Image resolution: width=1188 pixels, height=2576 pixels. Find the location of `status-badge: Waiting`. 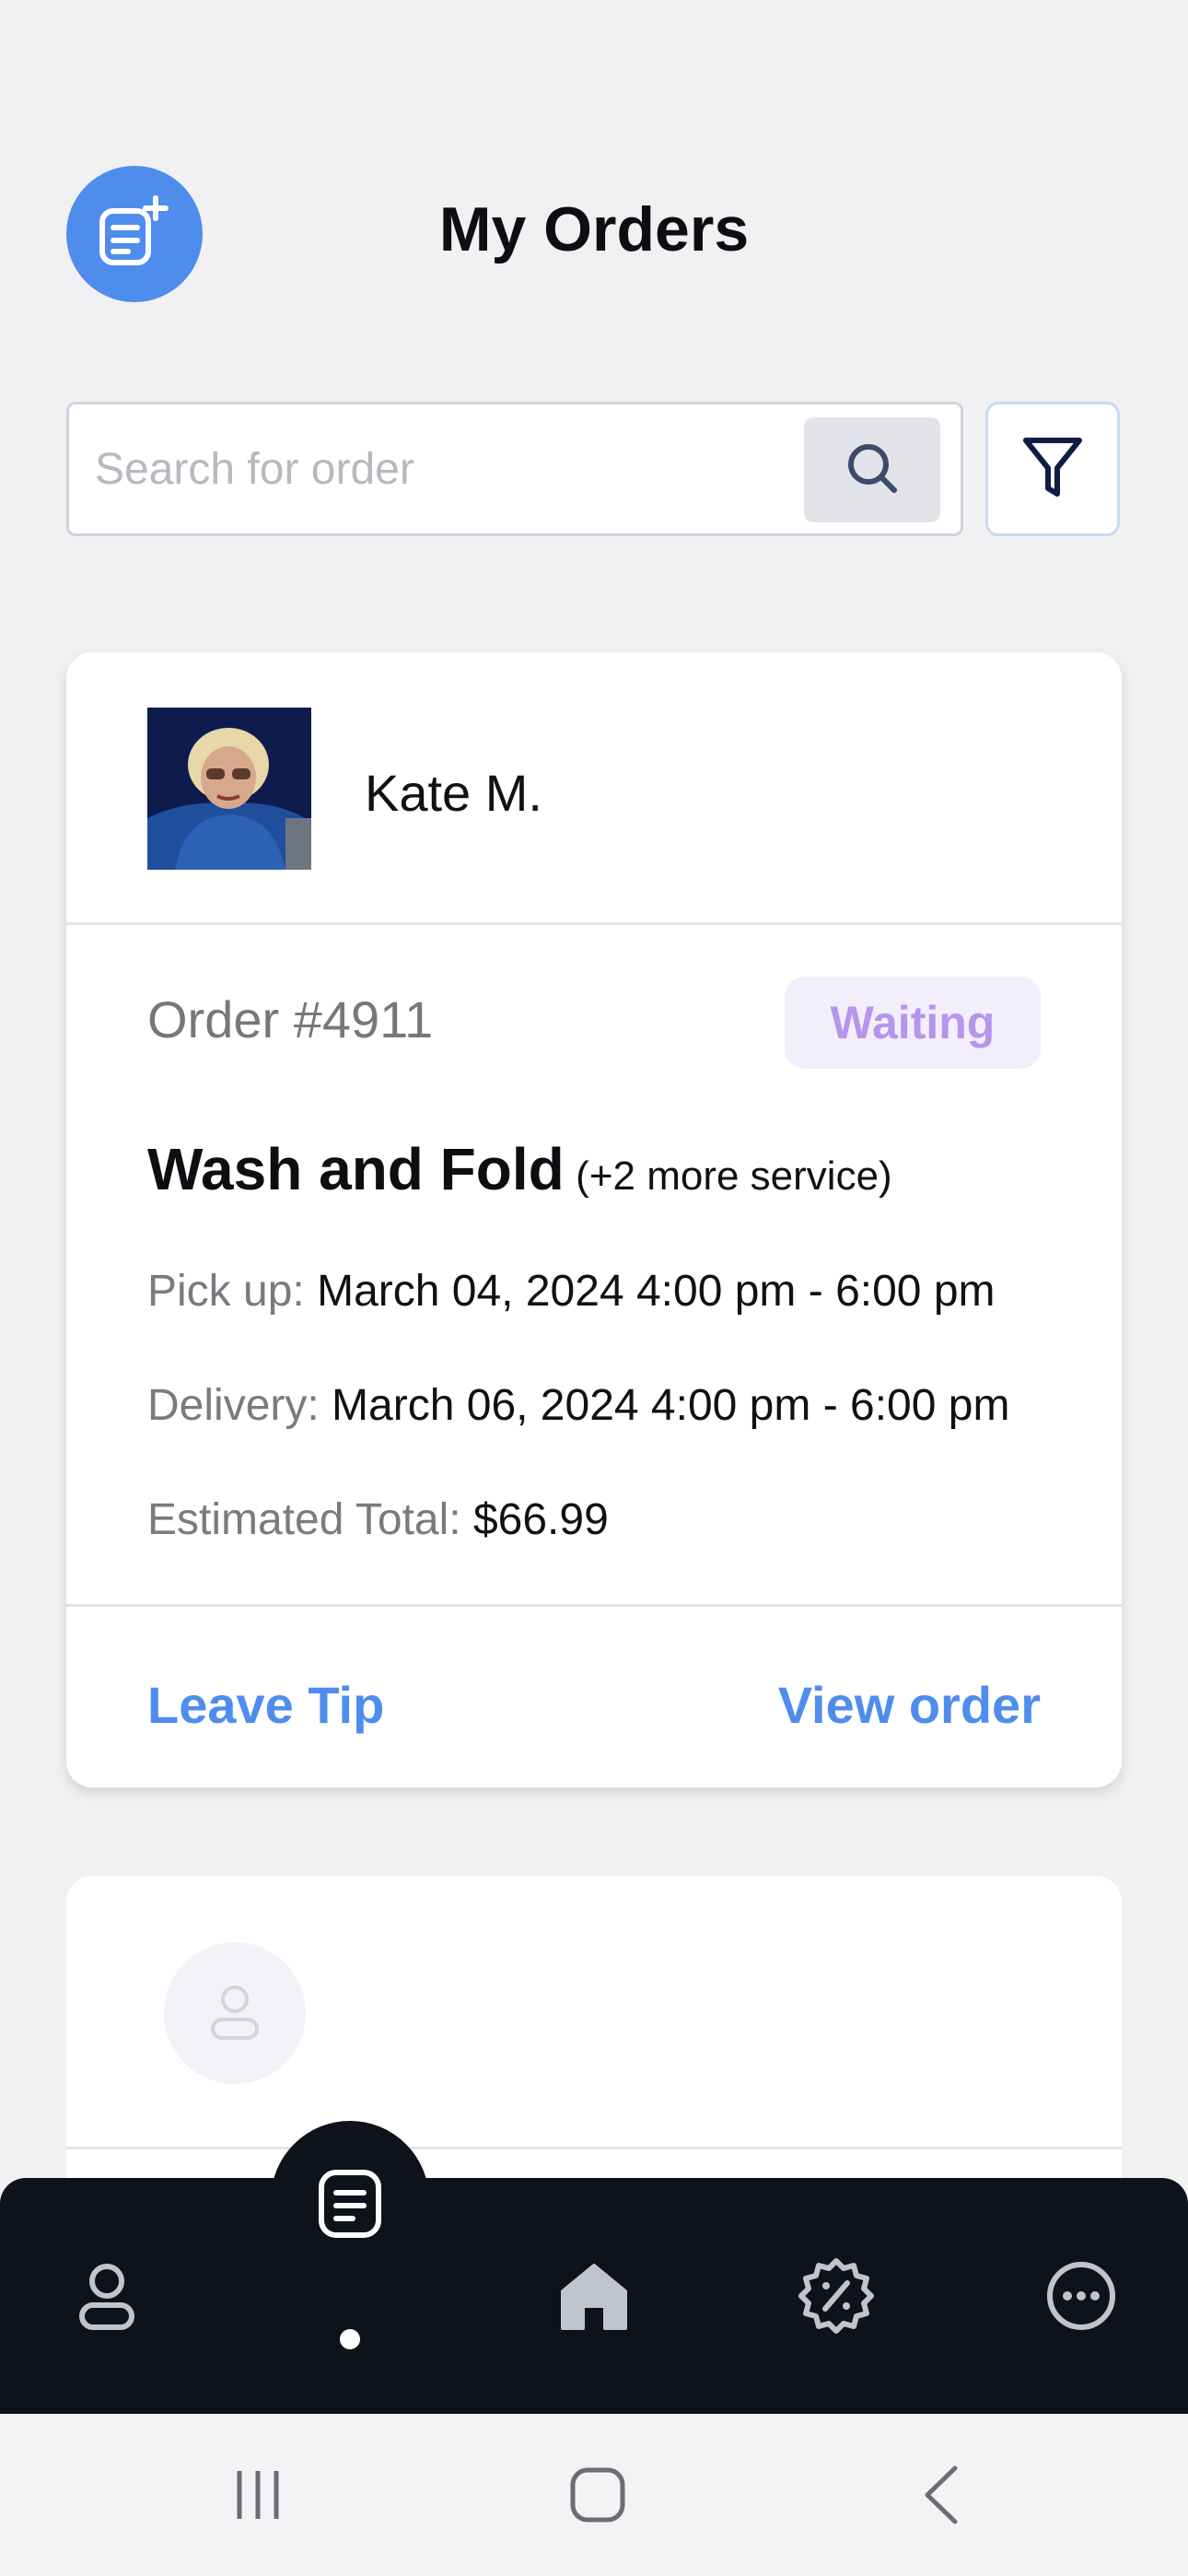

status-badge: Waiting is located at coordinates (913, 1023).